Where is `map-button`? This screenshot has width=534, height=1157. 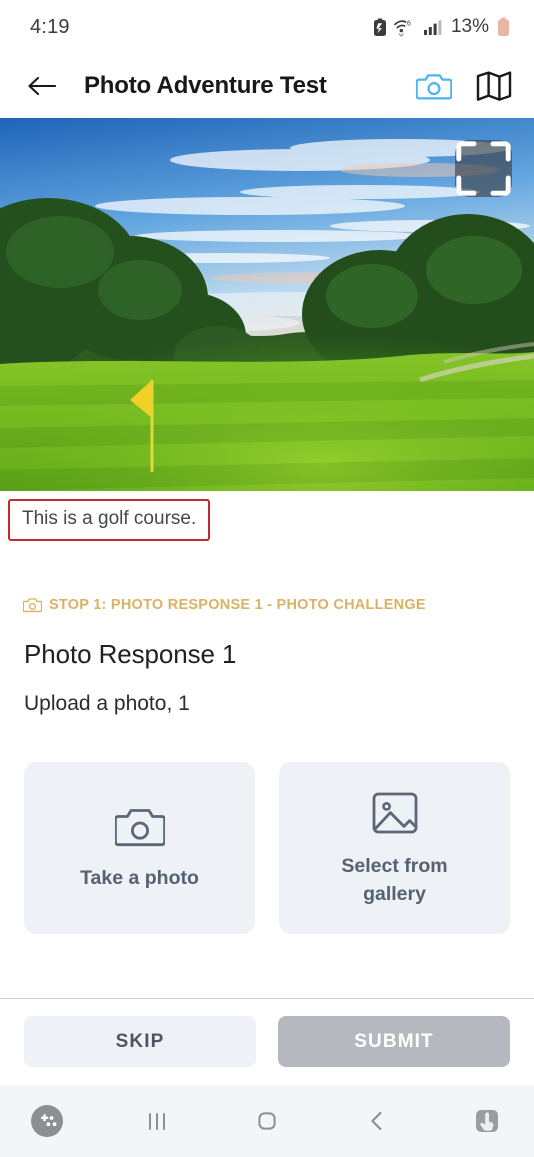 map-button is located at coordinates (494, 86).